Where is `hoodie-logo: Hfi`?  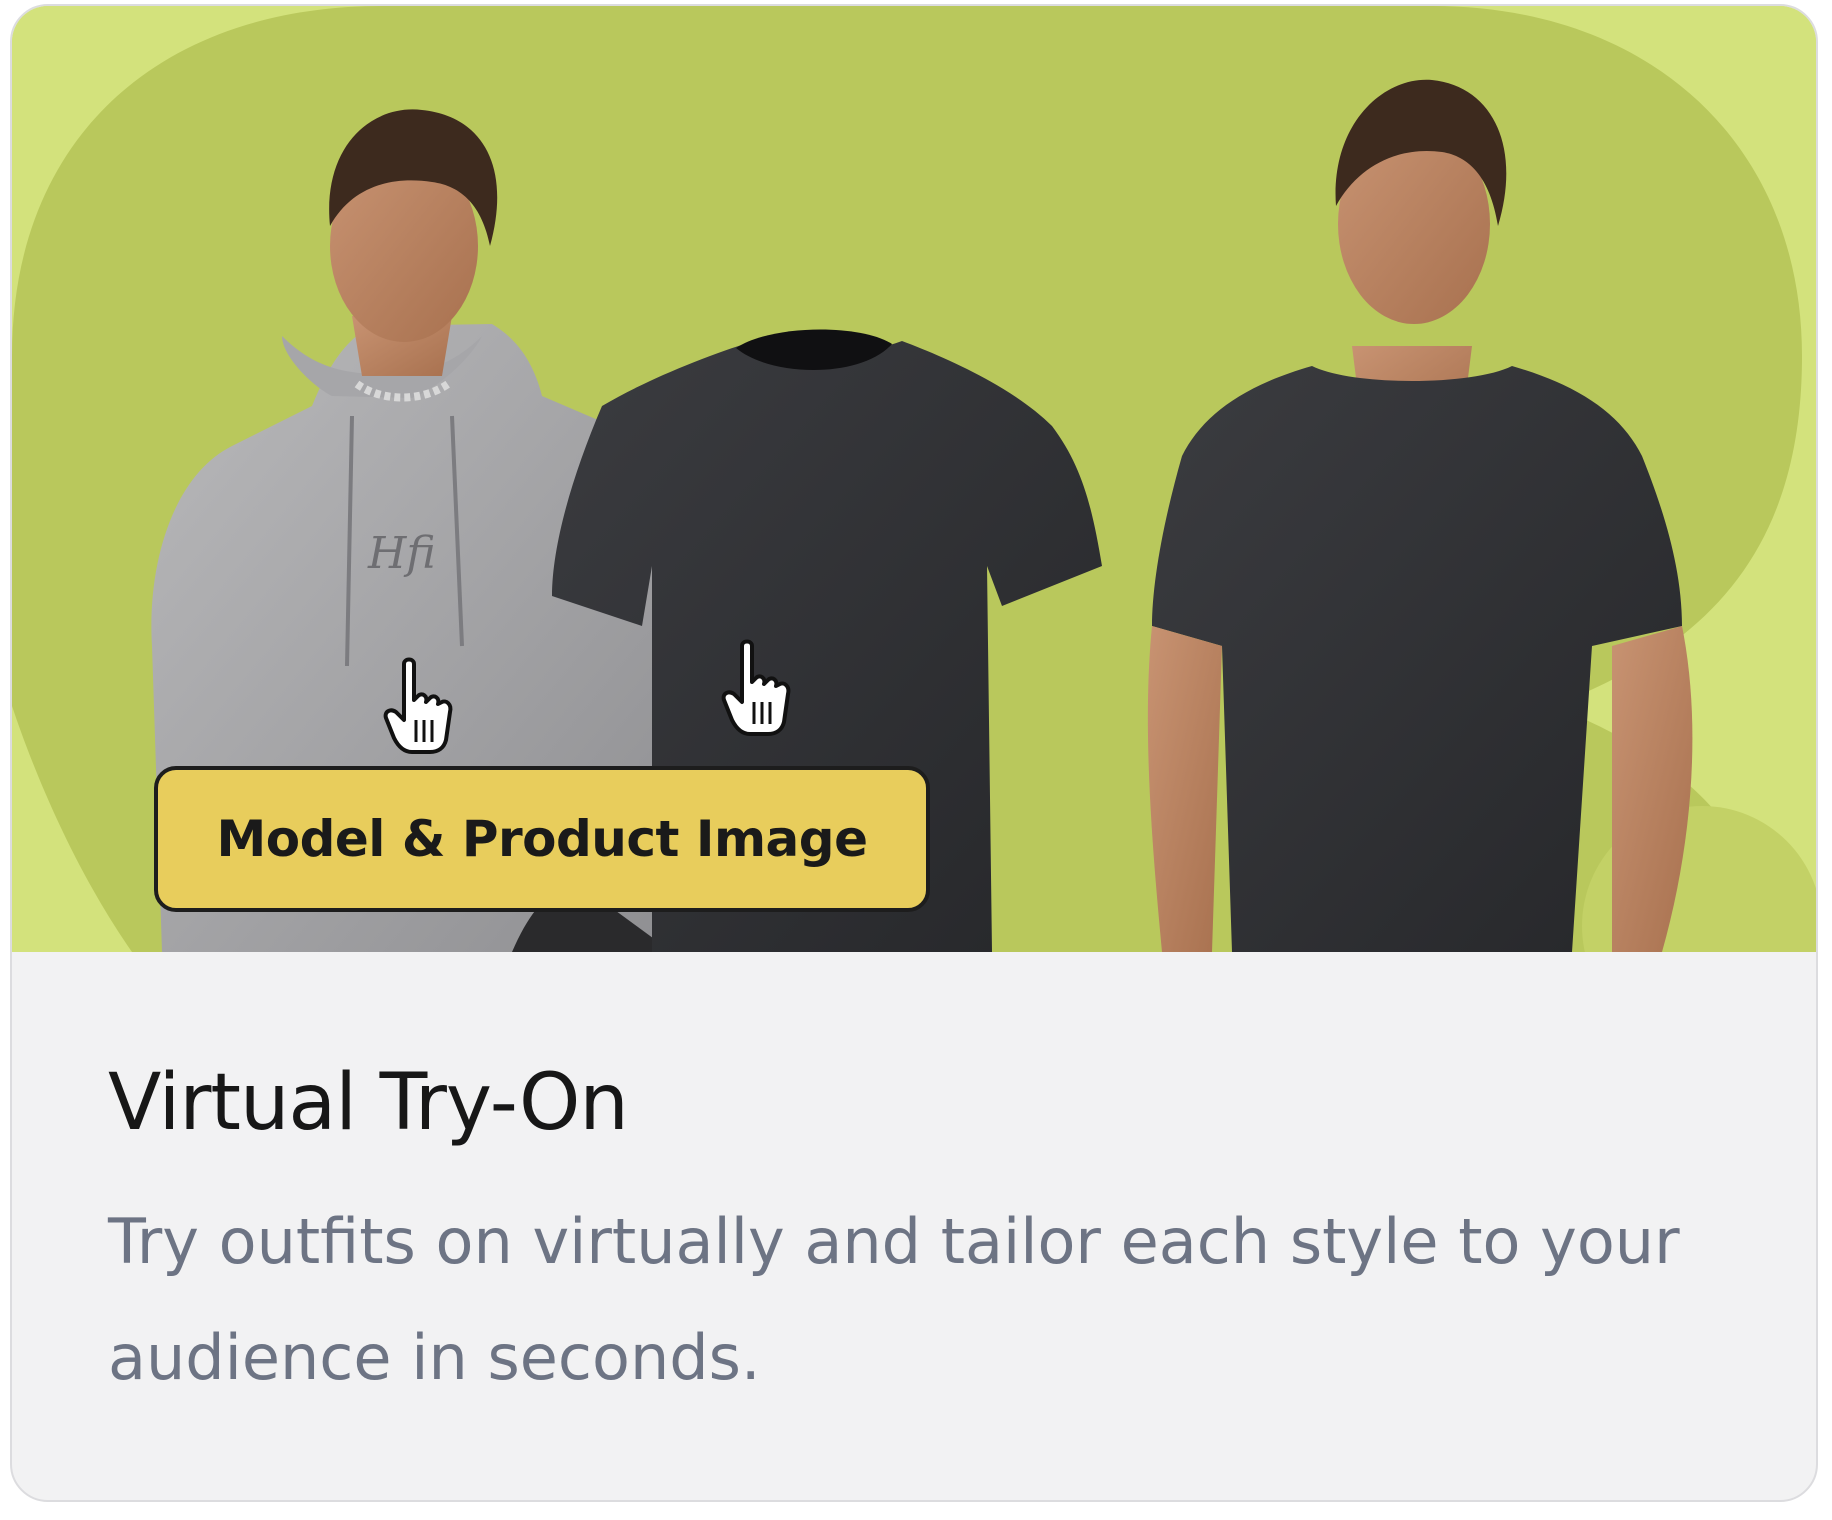
hoodie-logo: Hfi is located at coordinates (401, 553).